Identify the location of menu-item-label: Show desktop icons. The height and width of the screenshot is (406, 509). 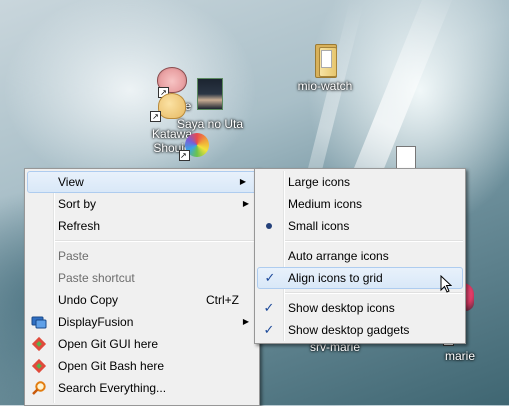
(341, 308).